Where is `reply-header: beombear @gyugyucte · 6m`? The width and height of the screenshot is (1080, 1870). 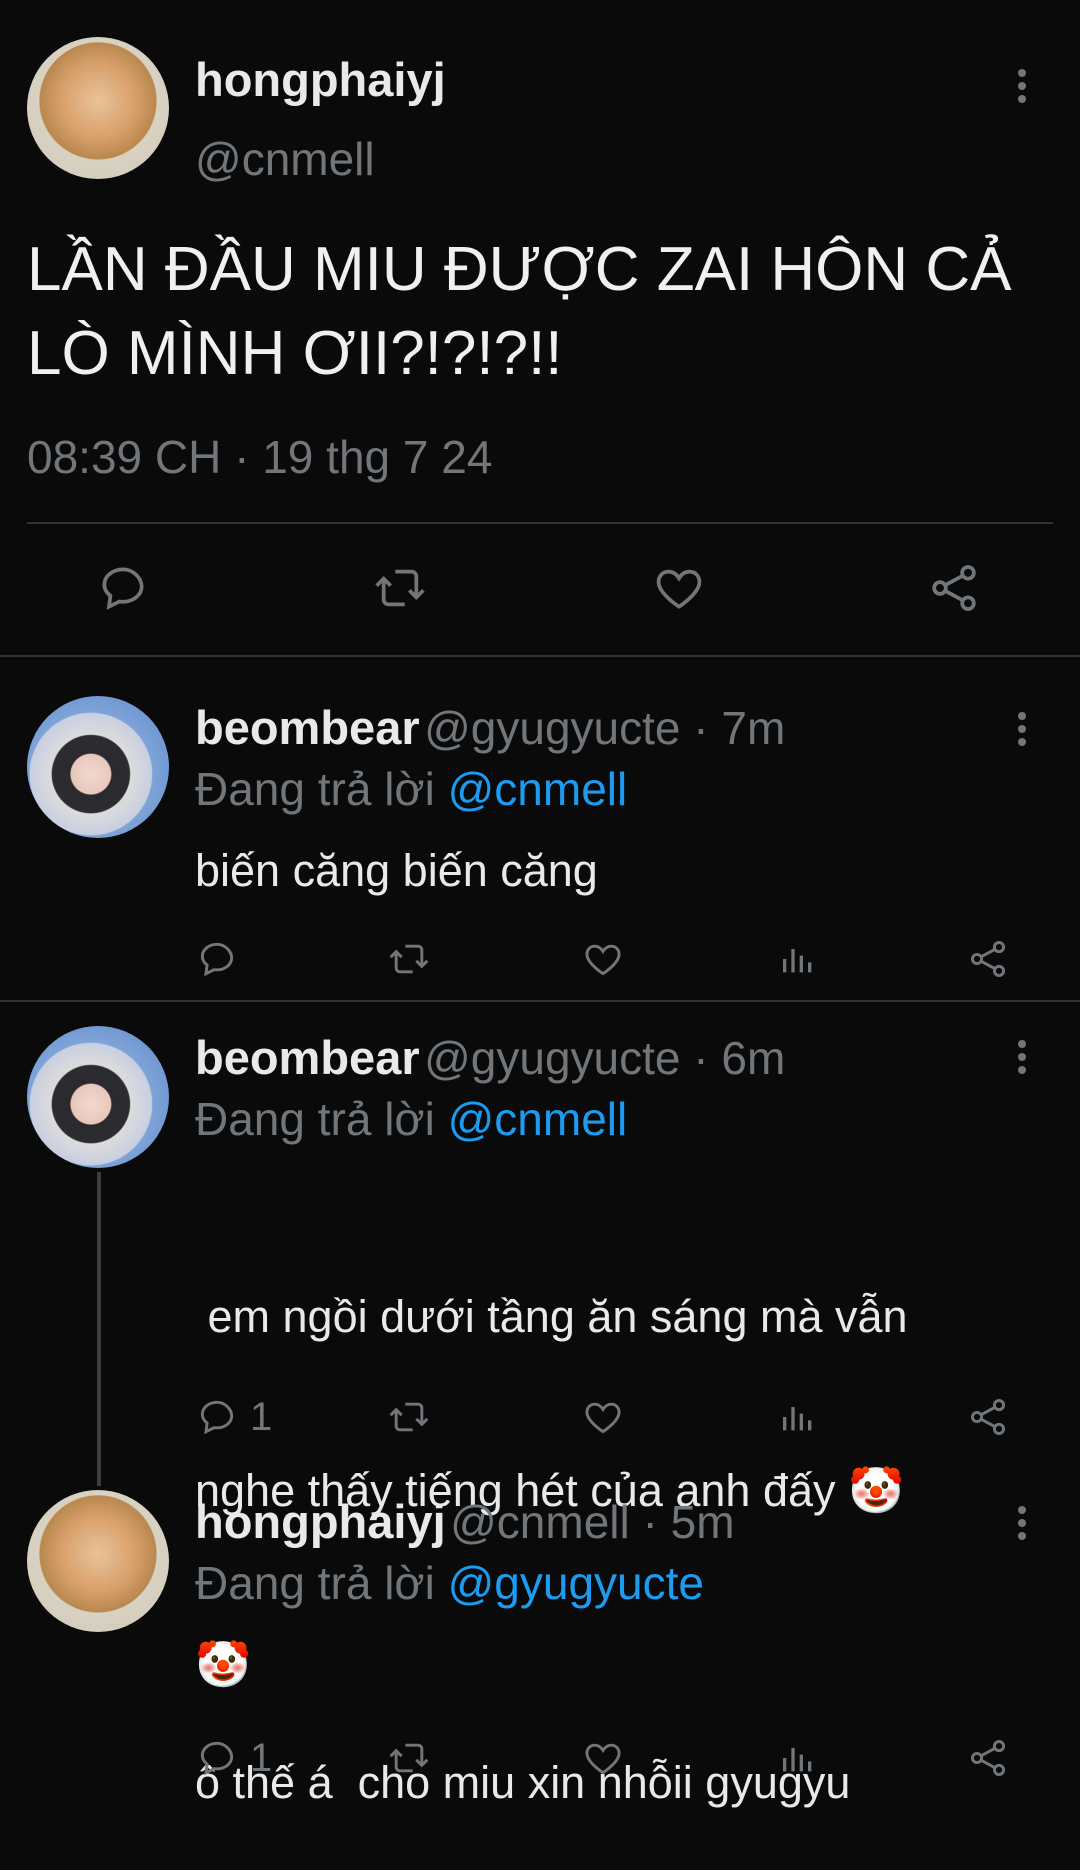 reply-header: beombear @gyugyucte · 6m is located at coordinates (490, 1057).